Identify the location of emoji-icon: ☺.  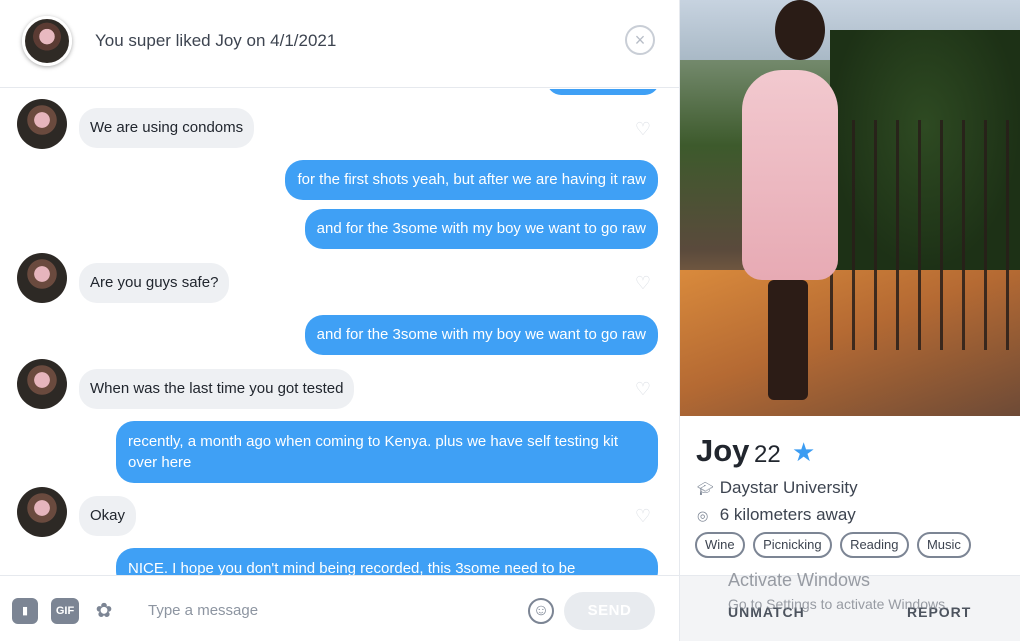
(541, 611).